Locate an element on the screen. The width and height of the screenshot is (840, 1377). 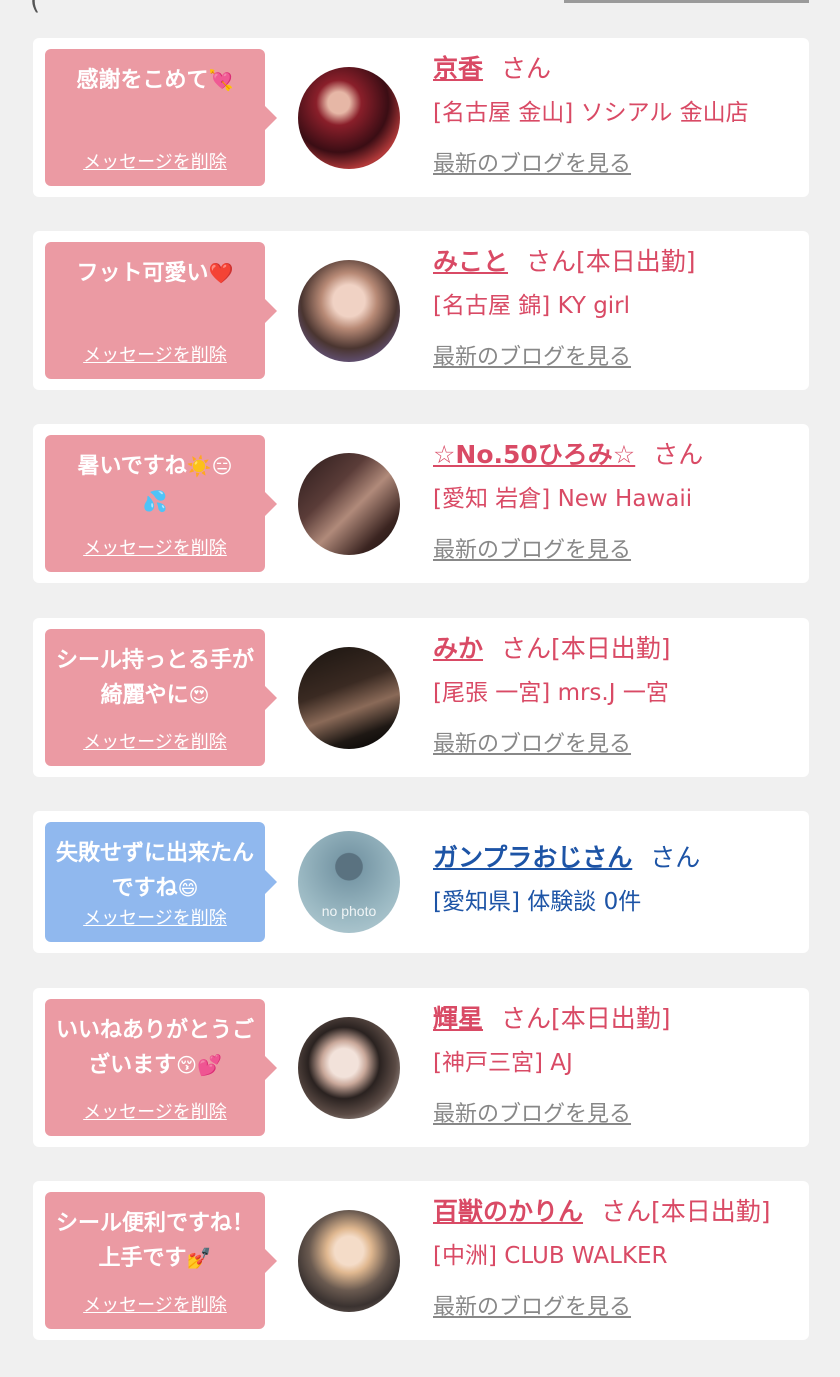
message-emoji: 😄 is located at coordinates (188, 888).